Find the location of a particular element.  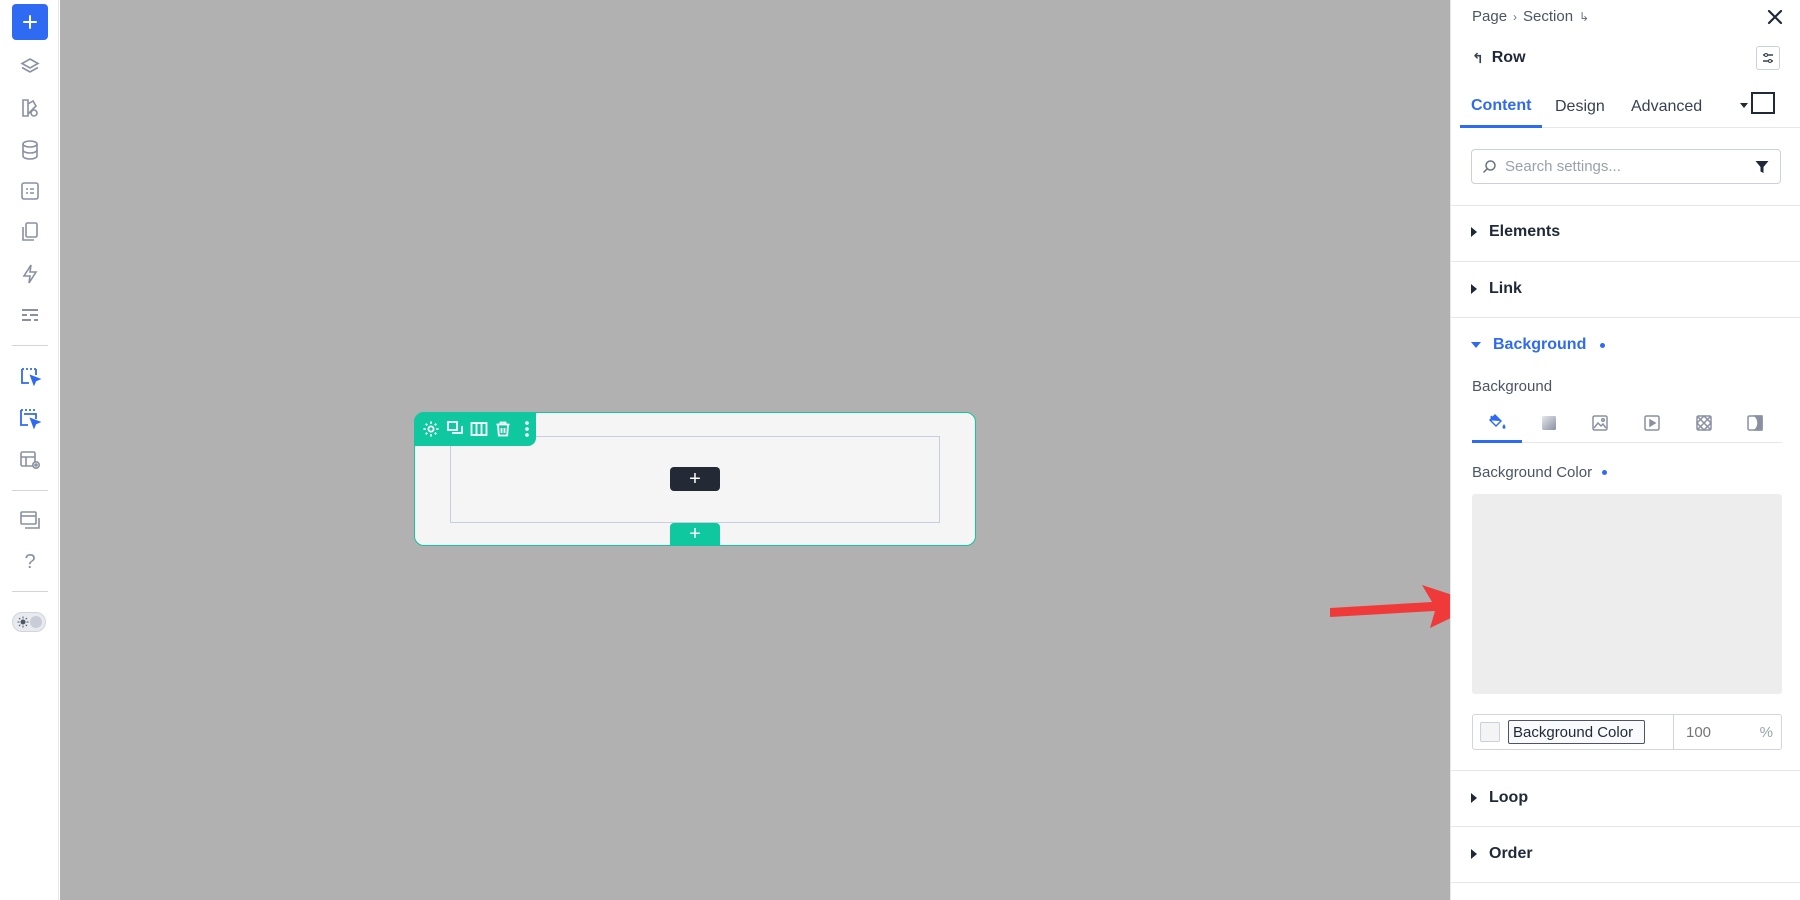

pages-icon is located at coordinates (30, 232).